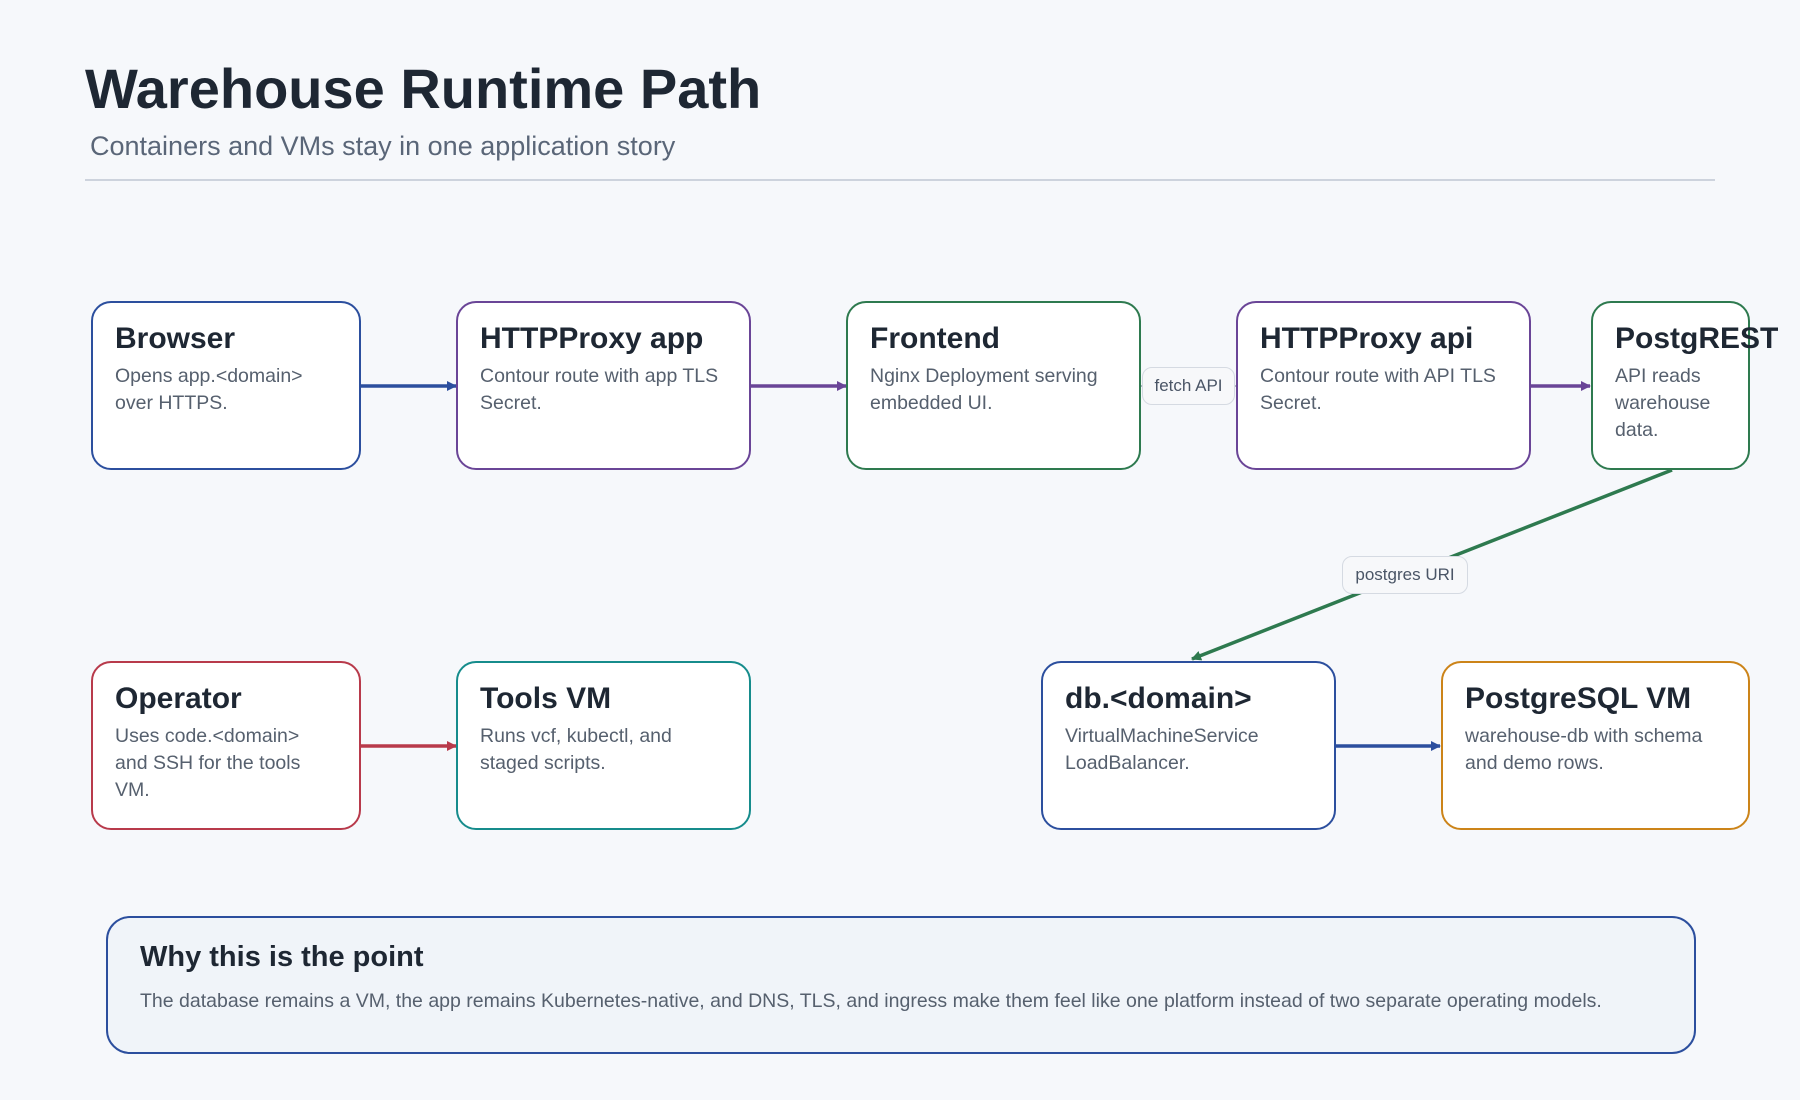 Image resolution: width=1800 pixels, height=1100 pixels. I want to click on node-title: Browser, so click(175, 338).